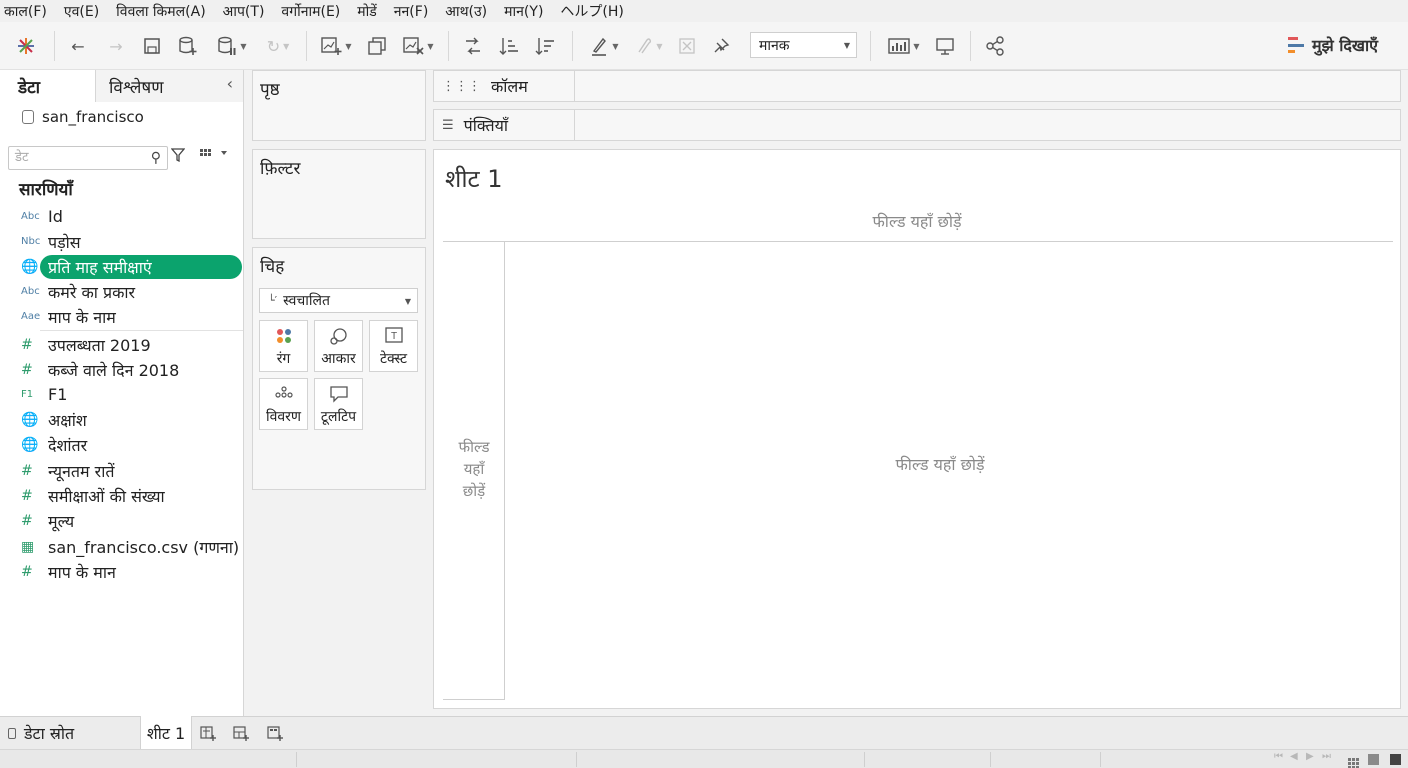 The image size is (1408, 768). Describe the element at coordinates (169, 86) in the screenshot. I see `tab-analysis: विश्लेषण ‹` at that location.